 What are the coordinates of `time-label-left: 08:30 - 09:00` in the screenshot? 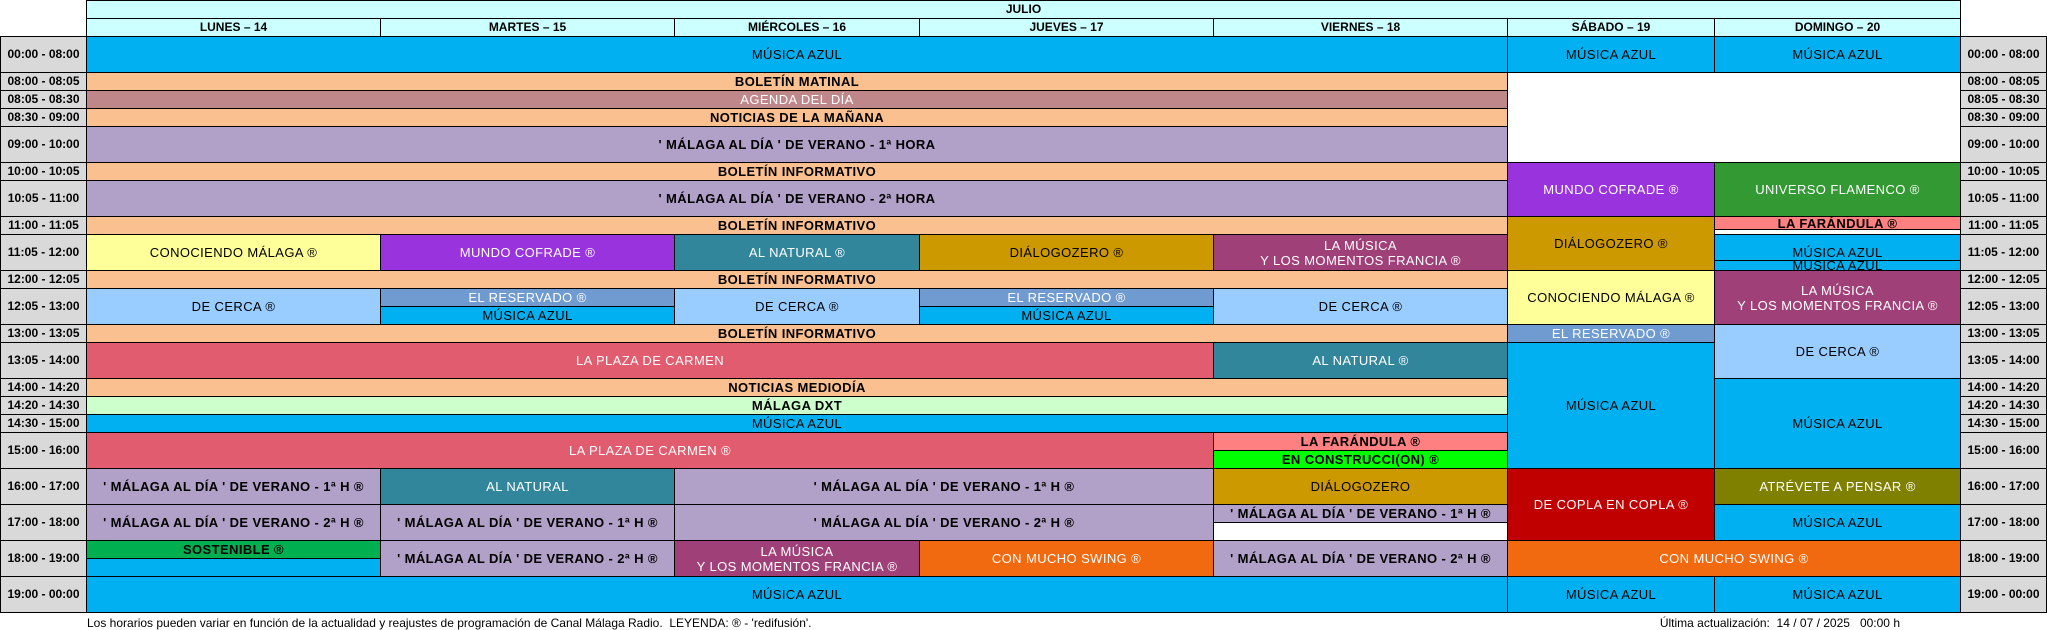 It's located at (43, 117).